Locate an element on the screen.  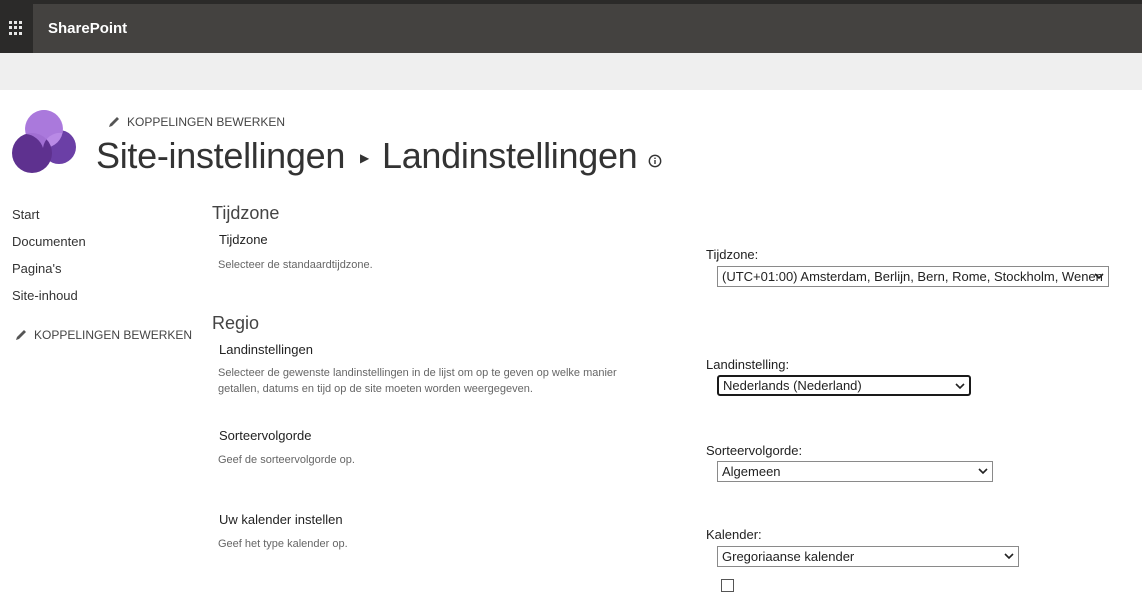
edit-links-nav: KOPPELINGEN BEWERKEN is located at coordinates (103, 335).